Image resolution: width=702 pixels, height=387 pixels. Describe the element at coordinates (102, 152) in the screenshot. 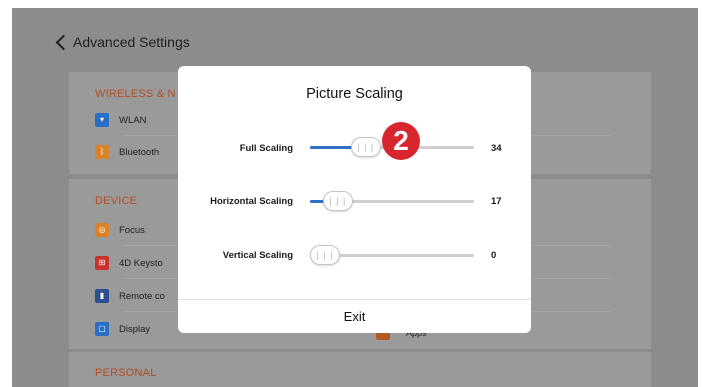

I see `bluetooth-icon: ᛒ` at that location.